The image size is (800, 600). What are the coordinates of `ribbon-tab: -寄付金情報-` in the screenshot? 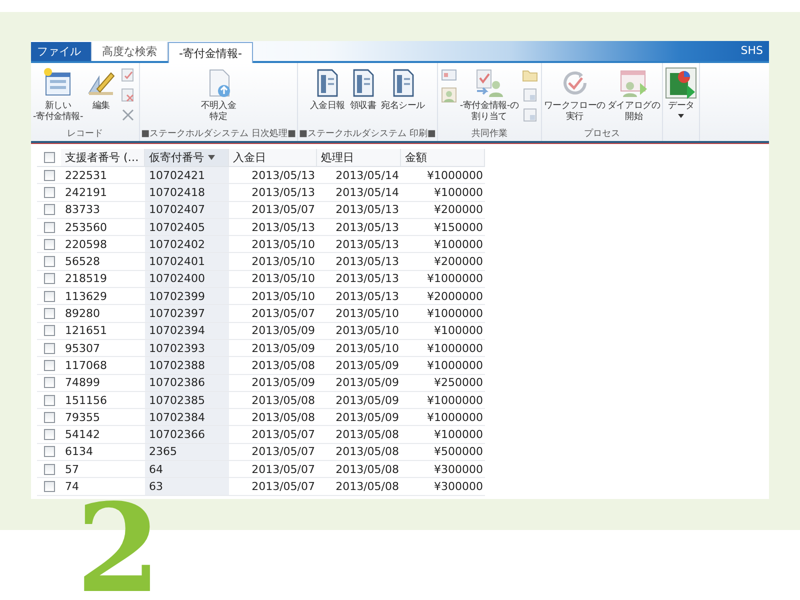 It's located at (210, 52).